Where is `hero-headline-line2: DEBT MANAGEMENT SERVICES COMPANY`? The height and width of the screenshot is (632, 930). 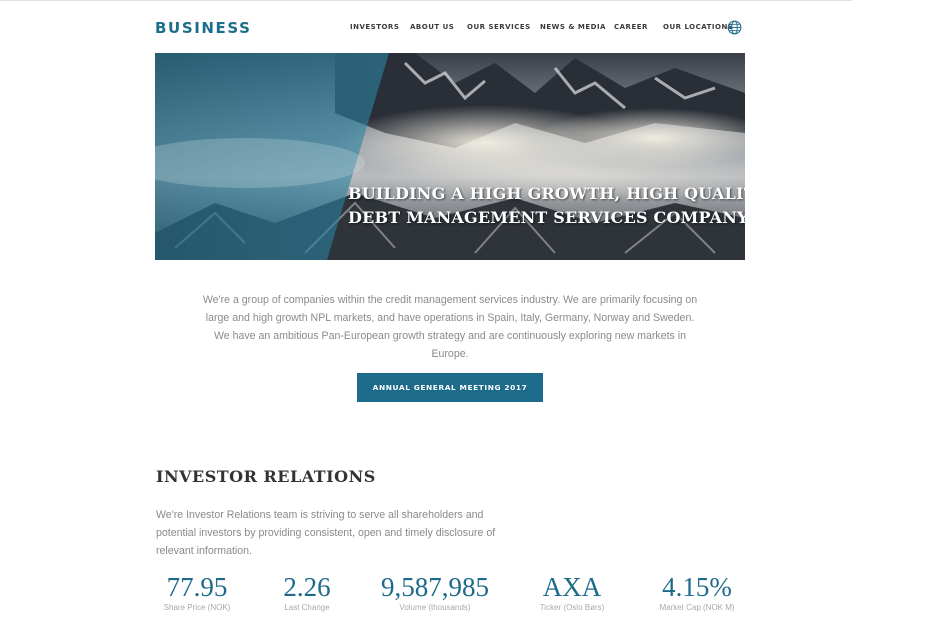 hero-headline-line2: DEBT MANAGEMENT SERVICES COMPANY is located at coordinates (546, 217).